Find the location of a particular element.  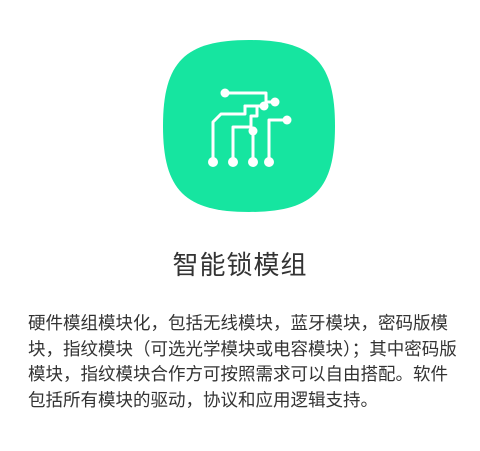

module-title: 智能锁模组 is located at coordinates (240, 266).